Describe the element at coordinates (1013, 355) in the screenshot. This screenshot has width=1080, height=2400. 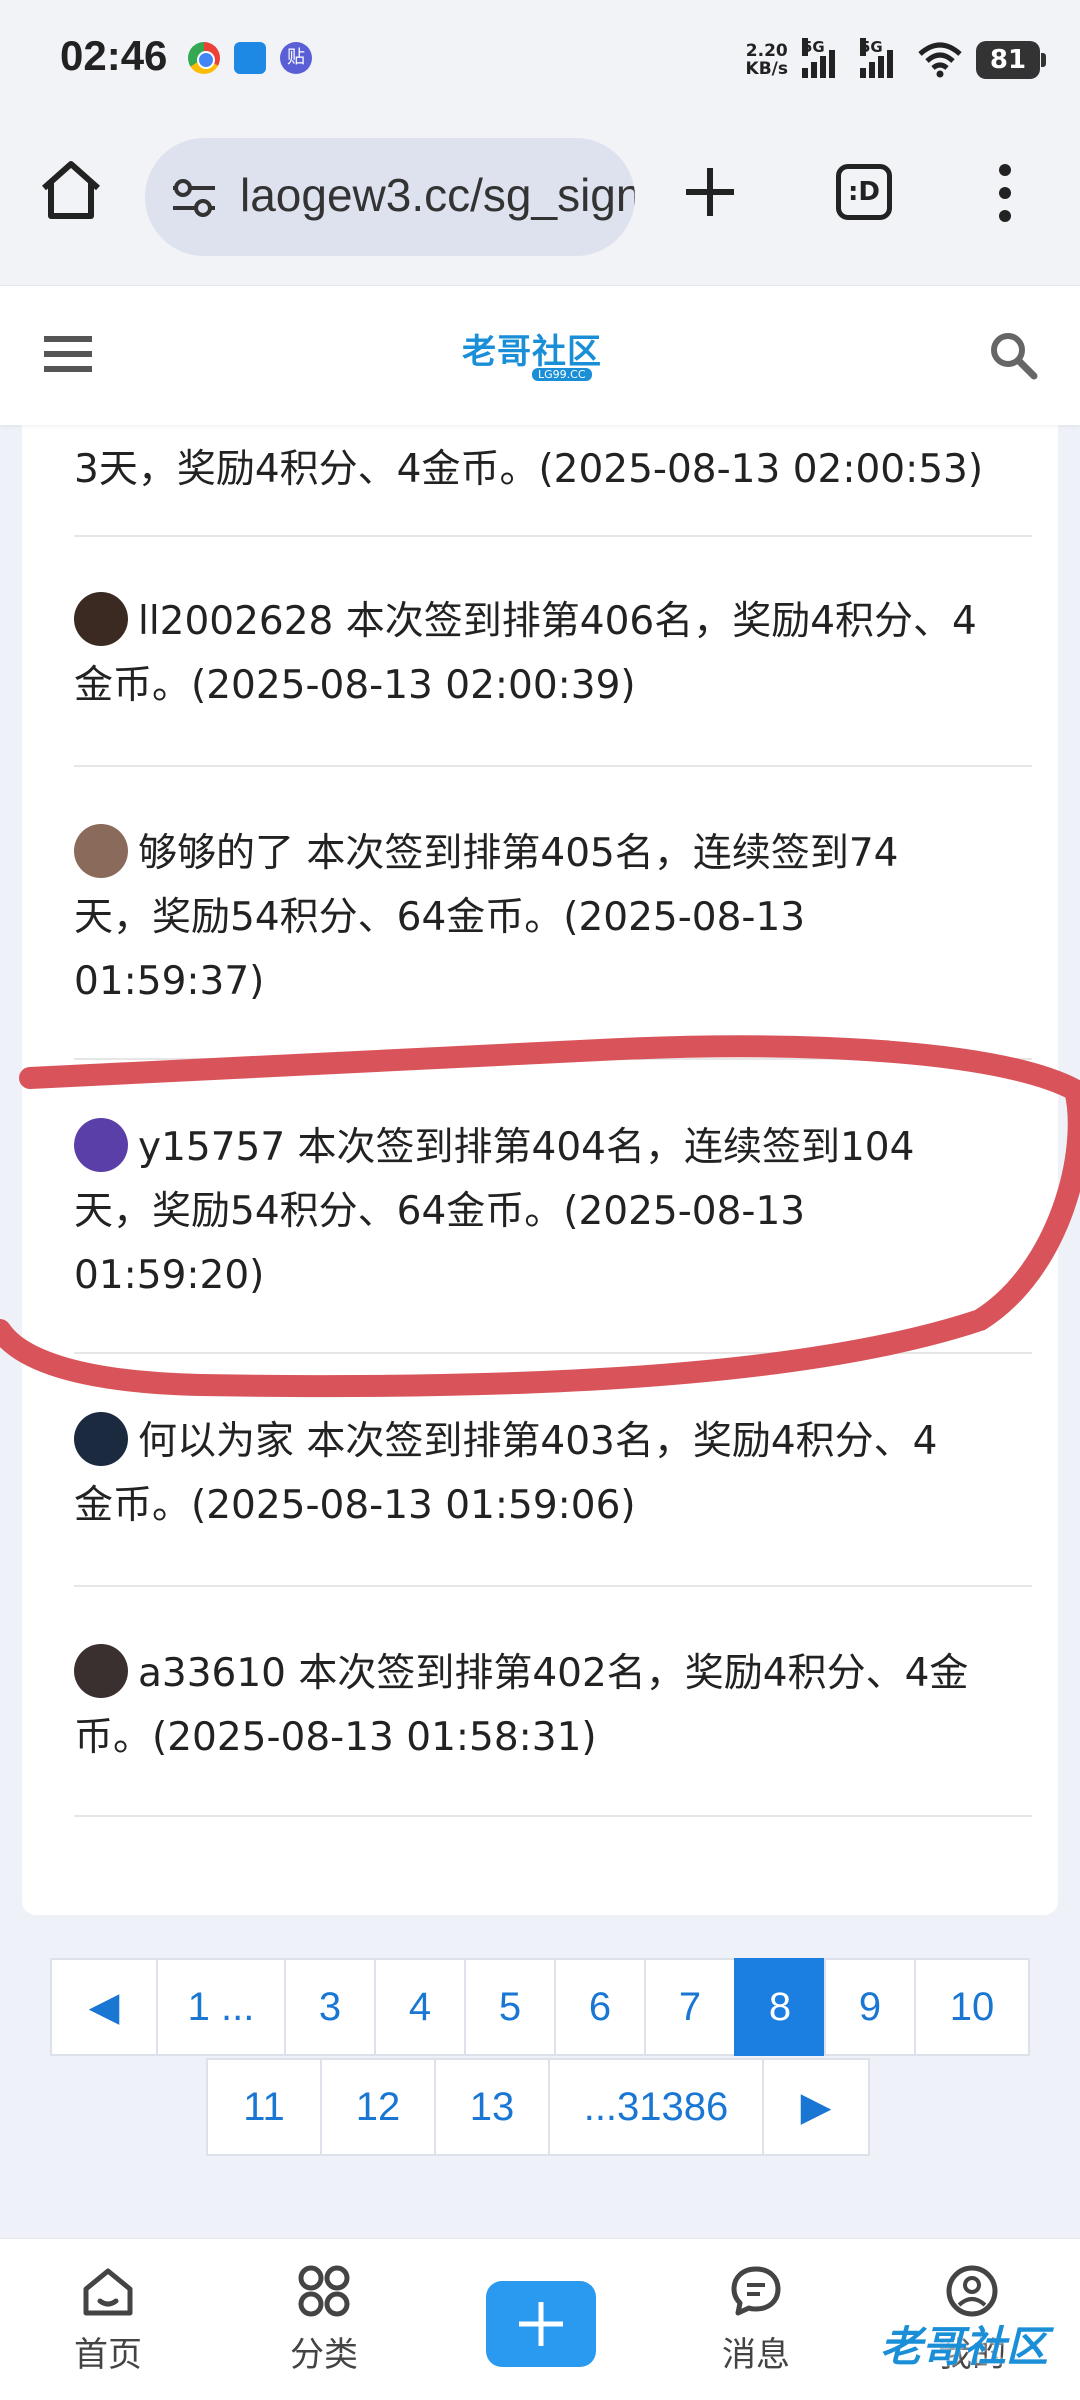
I see `search-icon` at that location.